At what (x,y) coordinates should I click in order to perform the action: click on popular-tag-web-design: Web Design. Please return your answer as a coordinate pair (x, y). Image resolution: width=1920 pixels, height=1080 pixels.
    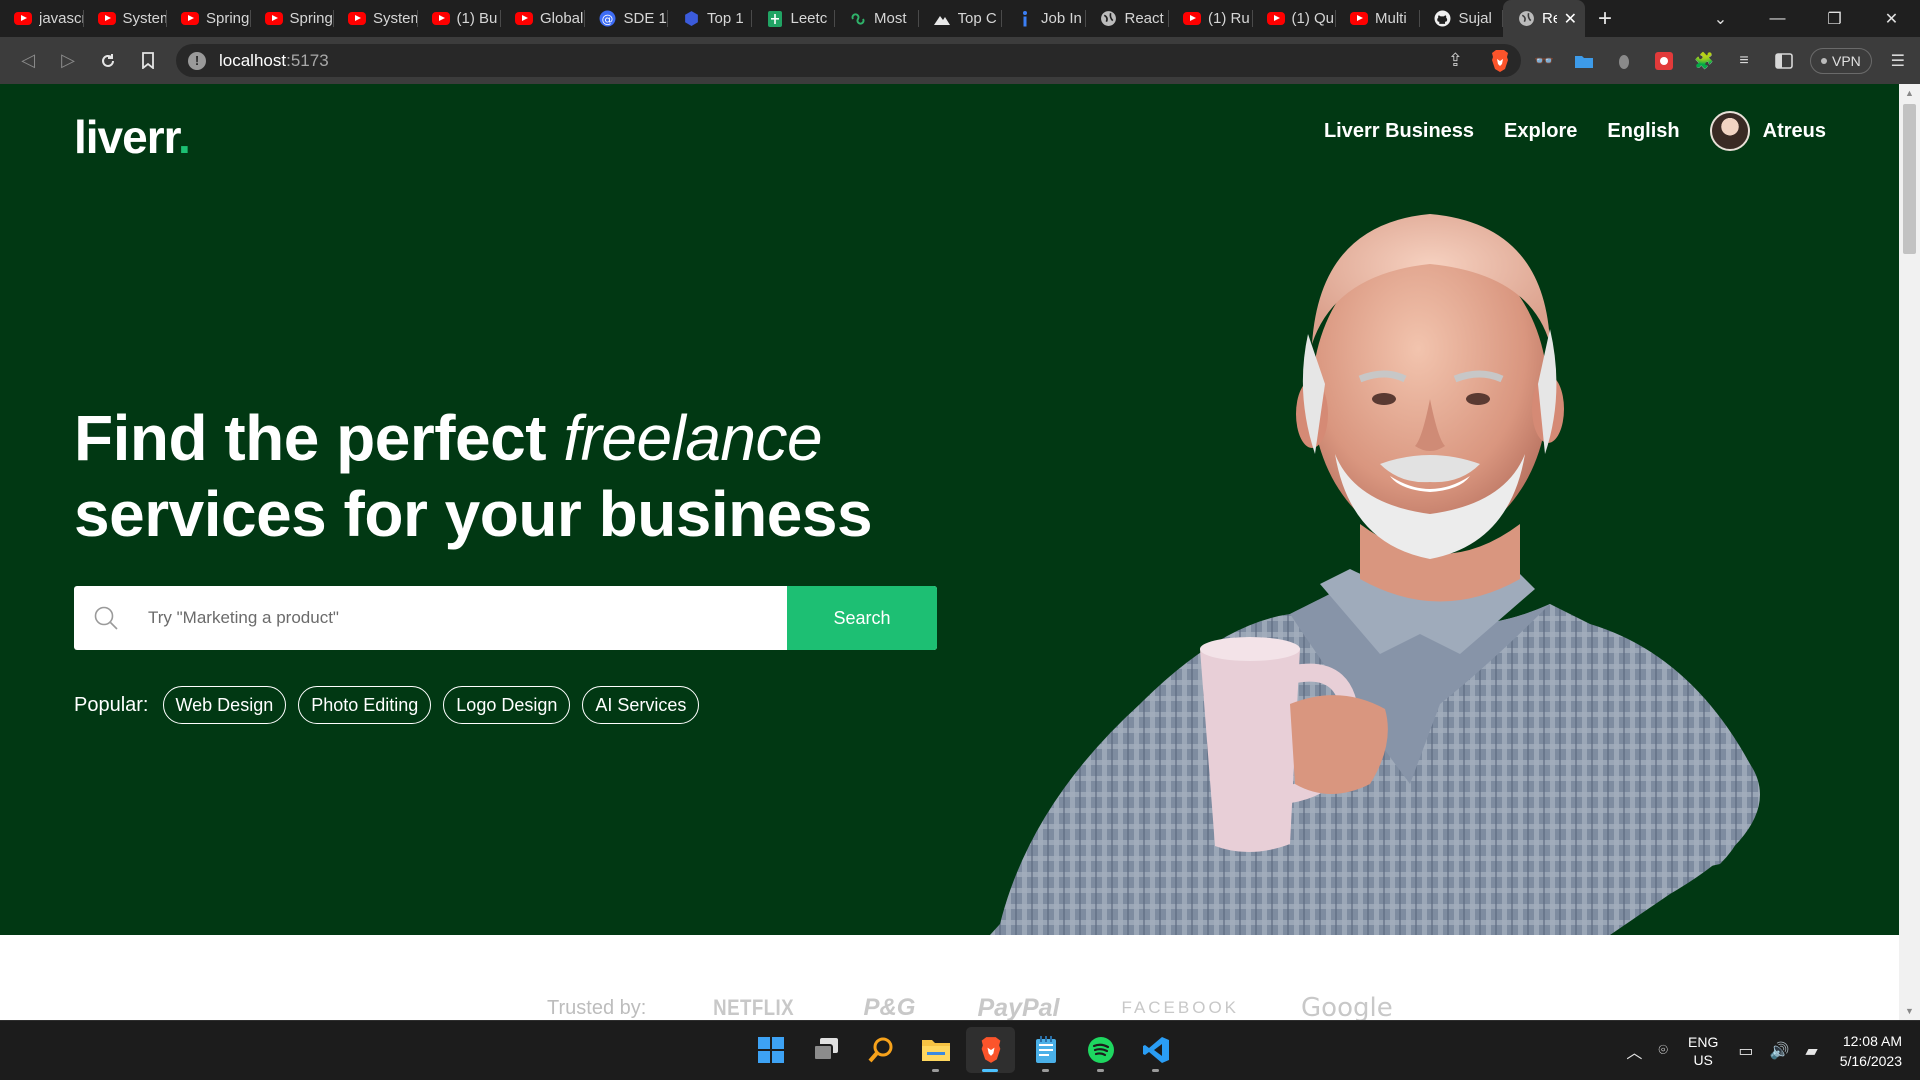
    Looking at the image, I should click on (224, 705).